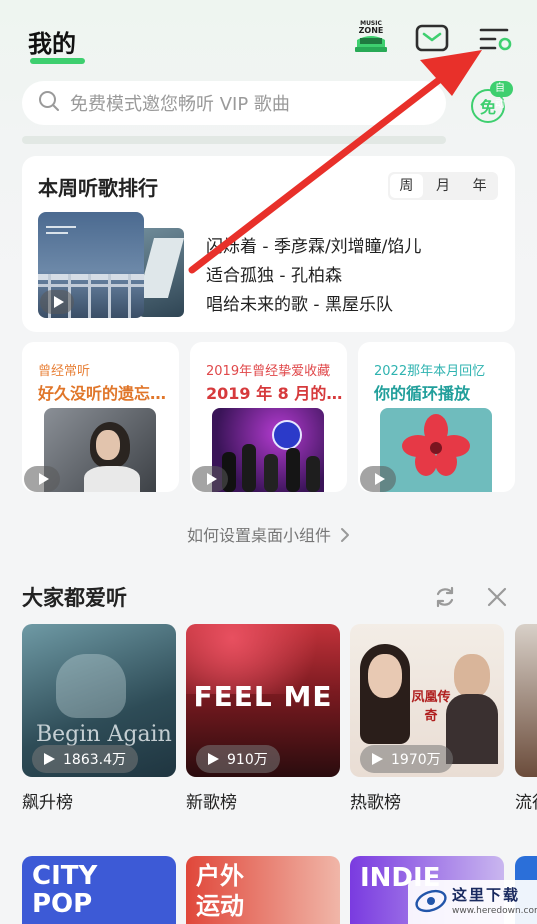 The height and width of the screenshot is (924, 537). Describe the element at coordinates (335, 162) in the screenshot. I see `annotation-arrow` at that location.